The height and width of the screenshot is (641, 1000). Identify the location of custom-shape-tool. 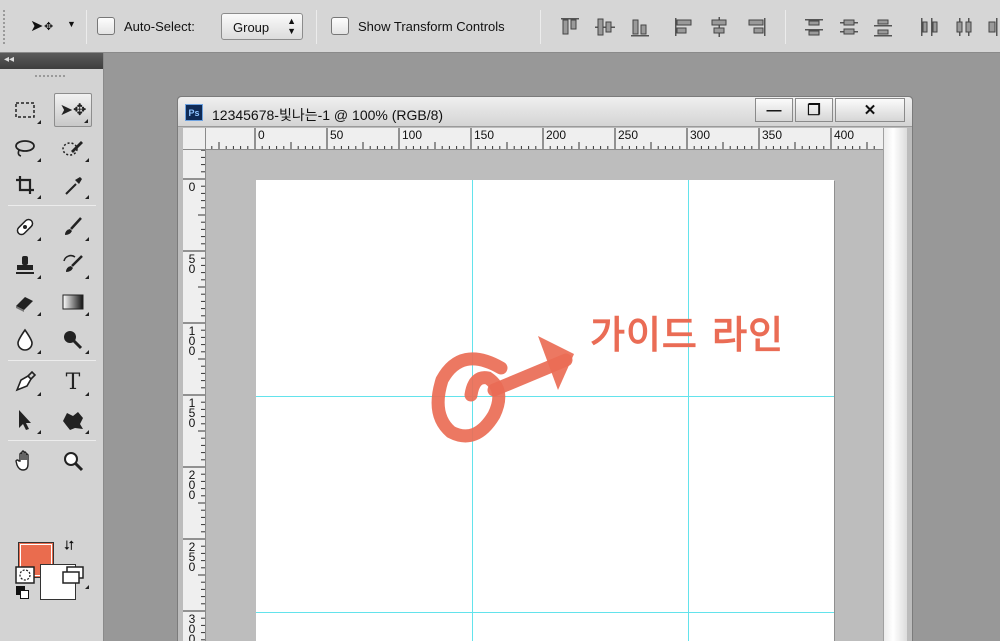
(73, 420).